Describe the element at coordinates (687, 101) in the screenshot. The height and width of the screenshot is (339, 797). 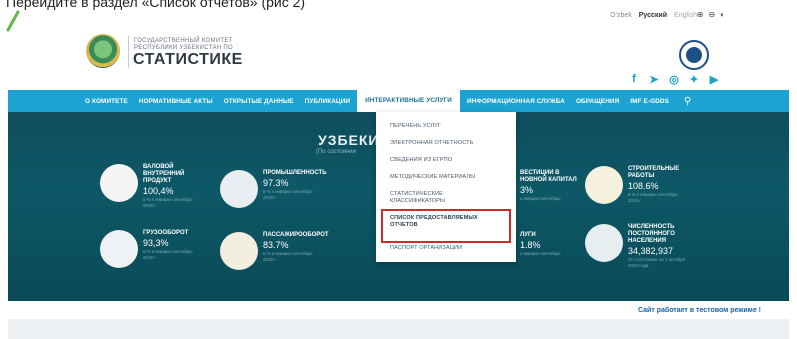
I see `search-icon: ⚲` at that location.